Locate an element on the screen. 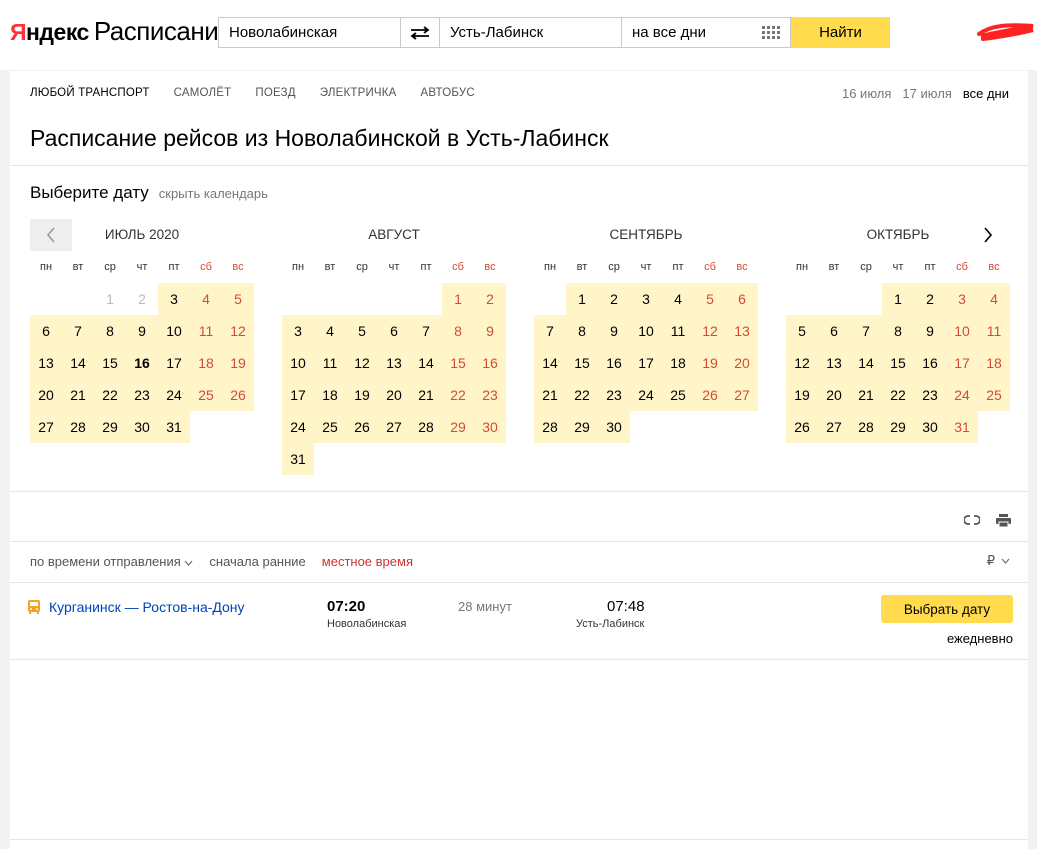  next-month-button is located at coordinates (988, 235).